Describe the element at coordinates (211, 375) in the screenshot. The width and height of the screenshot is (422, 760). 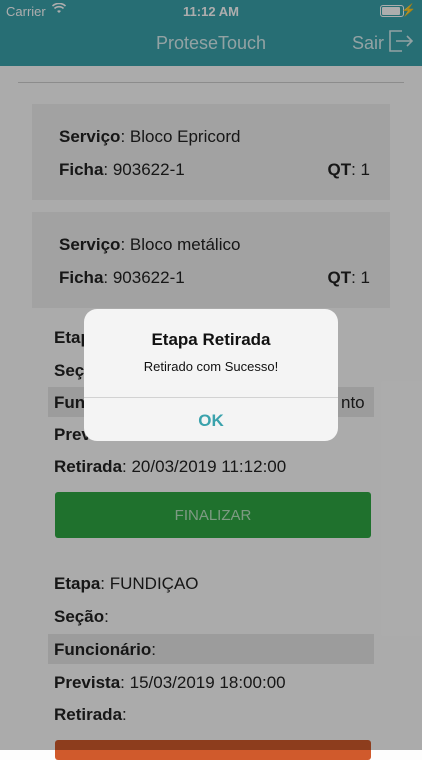
I see `alert-dialog: Etapa Retirada Retirado com Sucesso! OK` at that location.